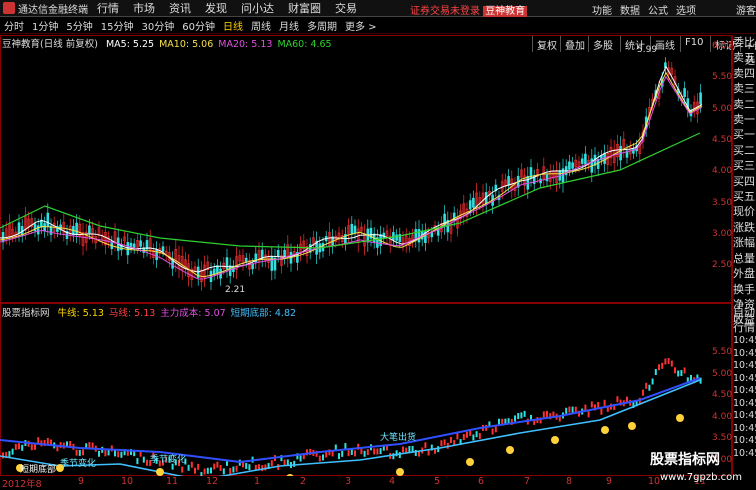  I want to click on period-tab-10: 更多 >, so click(361, 25).